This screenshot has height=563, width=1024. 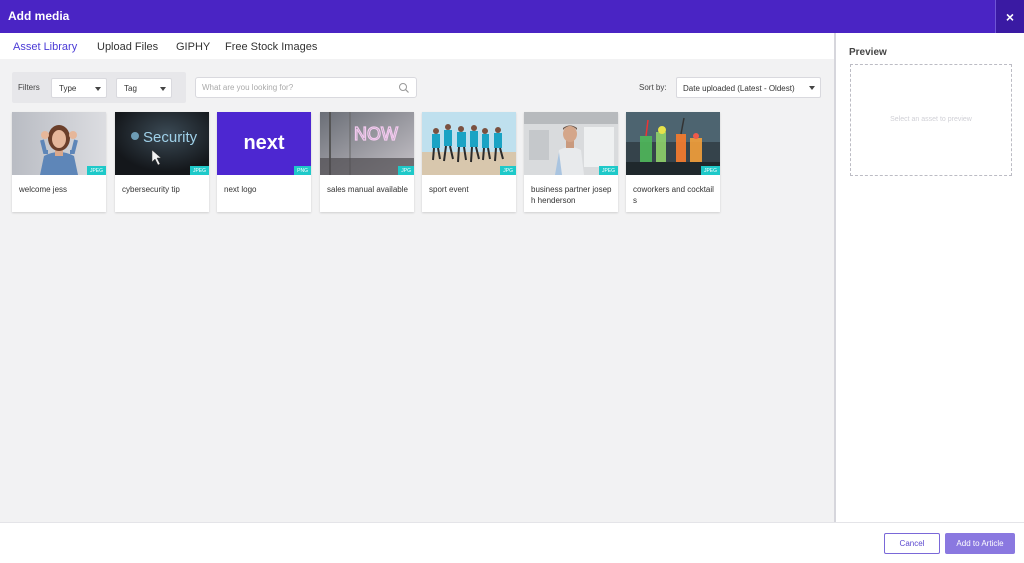 What do you see at coordinates (367, 189) in the screenshot?
I see `asset-caption: sales manual available` at bounding box center [367, 189].